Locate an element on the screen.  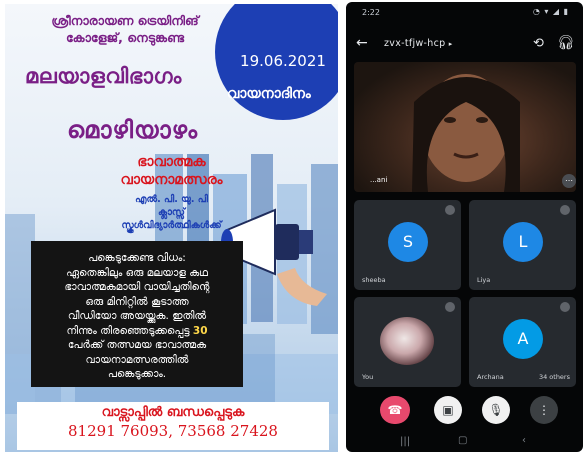
status-bar: 2:22 ◔ ▾ ◢ ▮ is located at coordinates (464, 16).